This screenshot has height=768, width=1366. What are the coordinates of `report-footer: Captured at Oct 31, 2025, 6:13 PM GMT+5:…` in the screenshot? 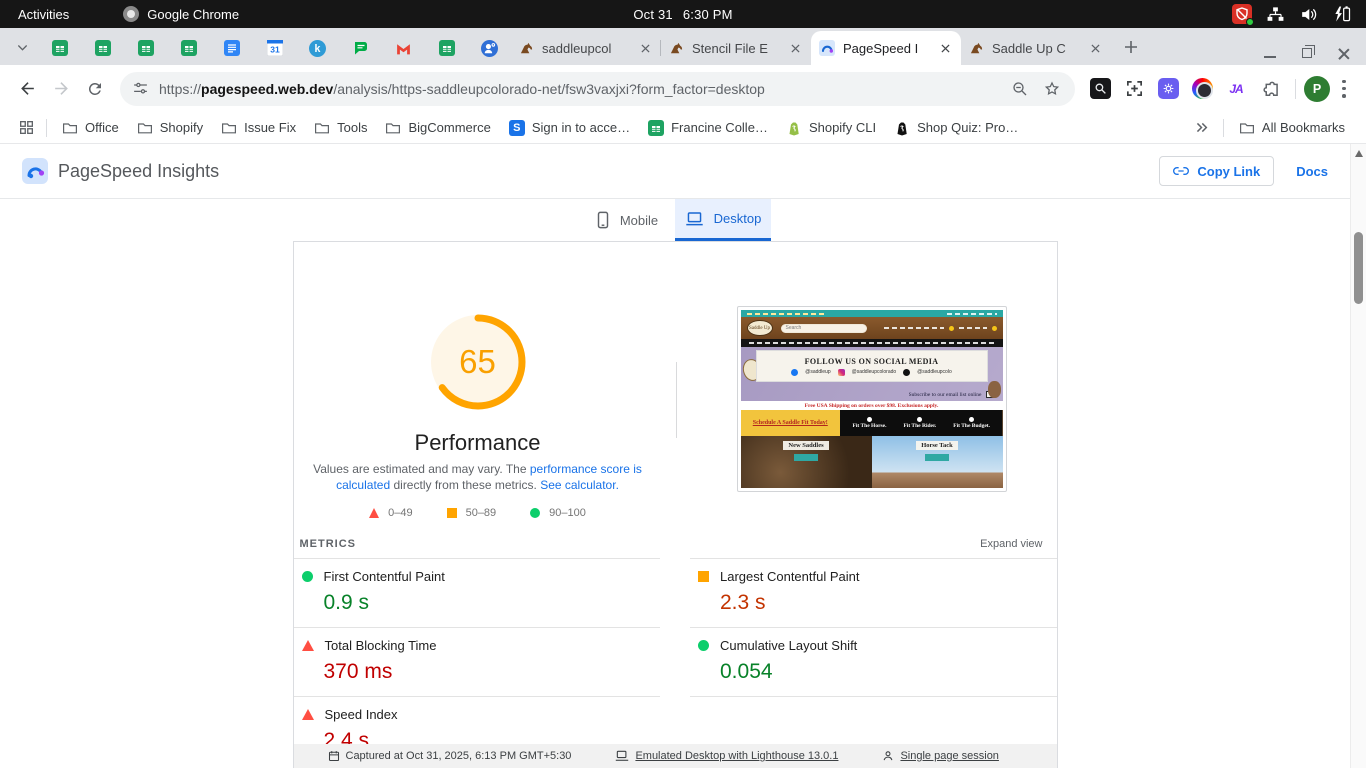 It's located at (675, 756).